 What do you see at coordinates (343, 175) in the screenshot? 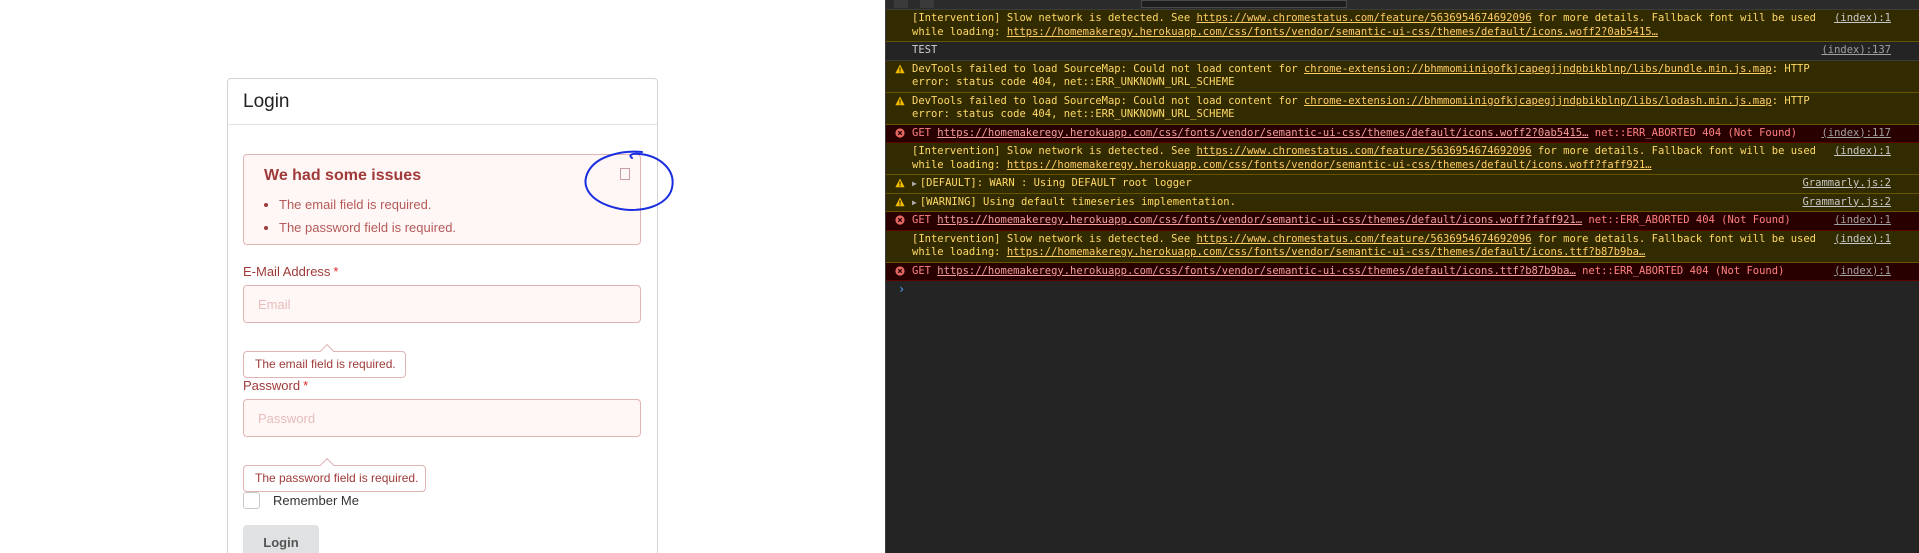
I see `alert-title: We had some issues` at bounding box center [343, 175].